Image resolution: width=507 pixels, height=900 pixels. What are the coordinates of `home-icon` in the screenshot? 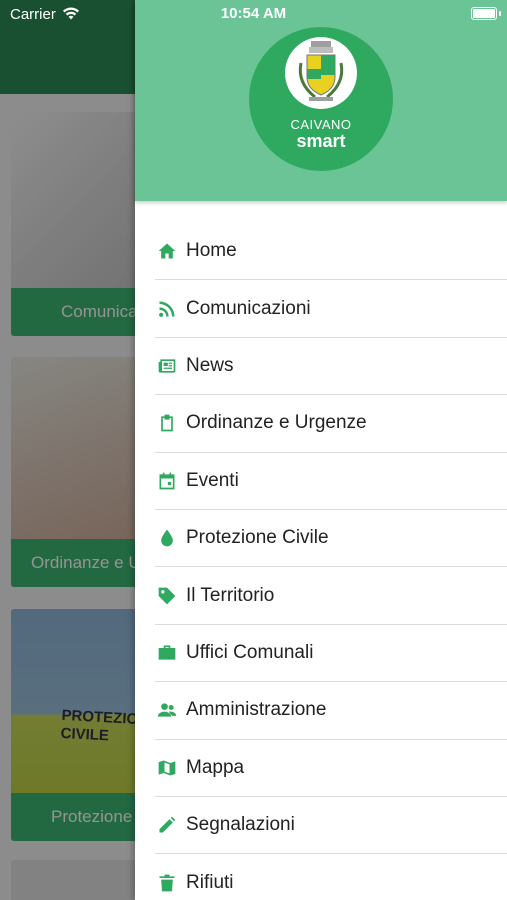 It's located at (170, 251).